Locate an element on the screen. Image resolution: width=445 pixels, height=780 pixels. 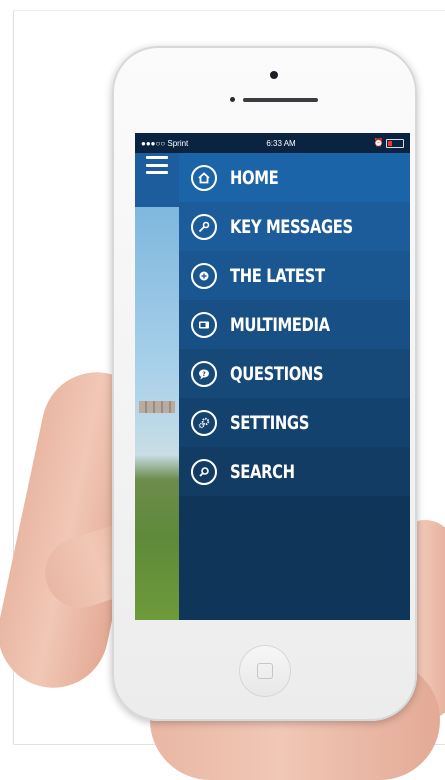
menu-item-home: HOME is located at coordinates (294, 177).